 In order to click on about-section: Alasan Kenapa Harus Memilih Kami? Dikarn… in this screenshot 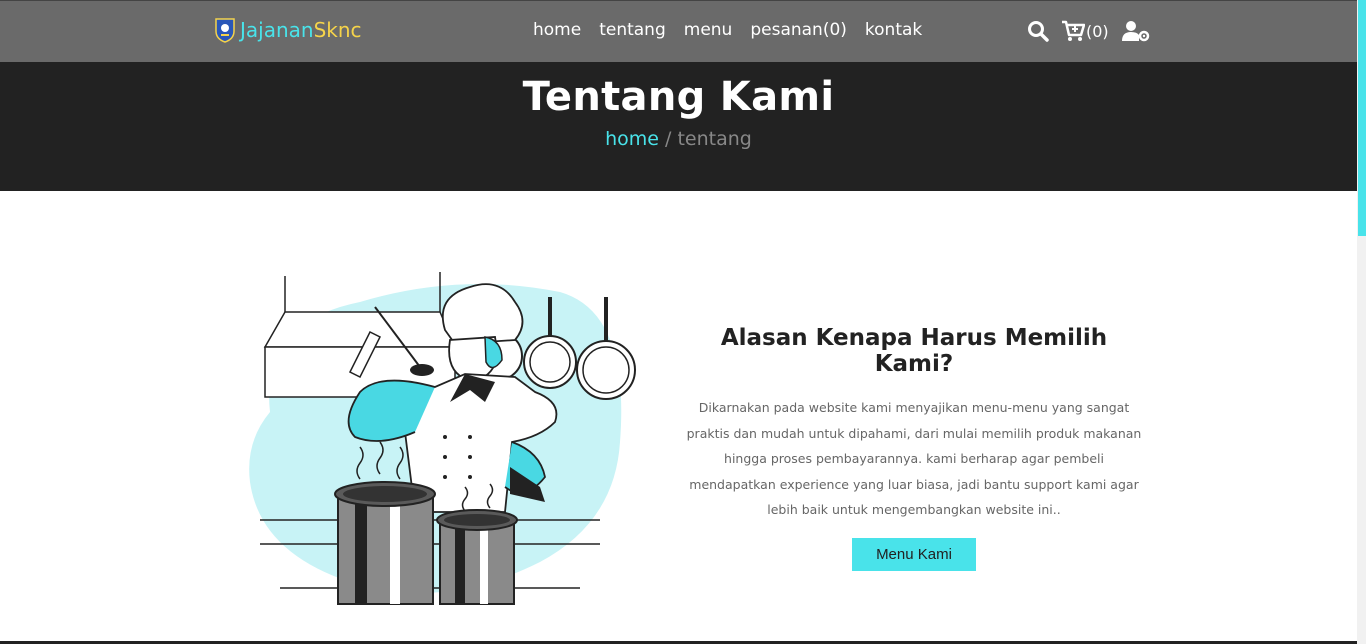, I will do `click(914, 448)`.